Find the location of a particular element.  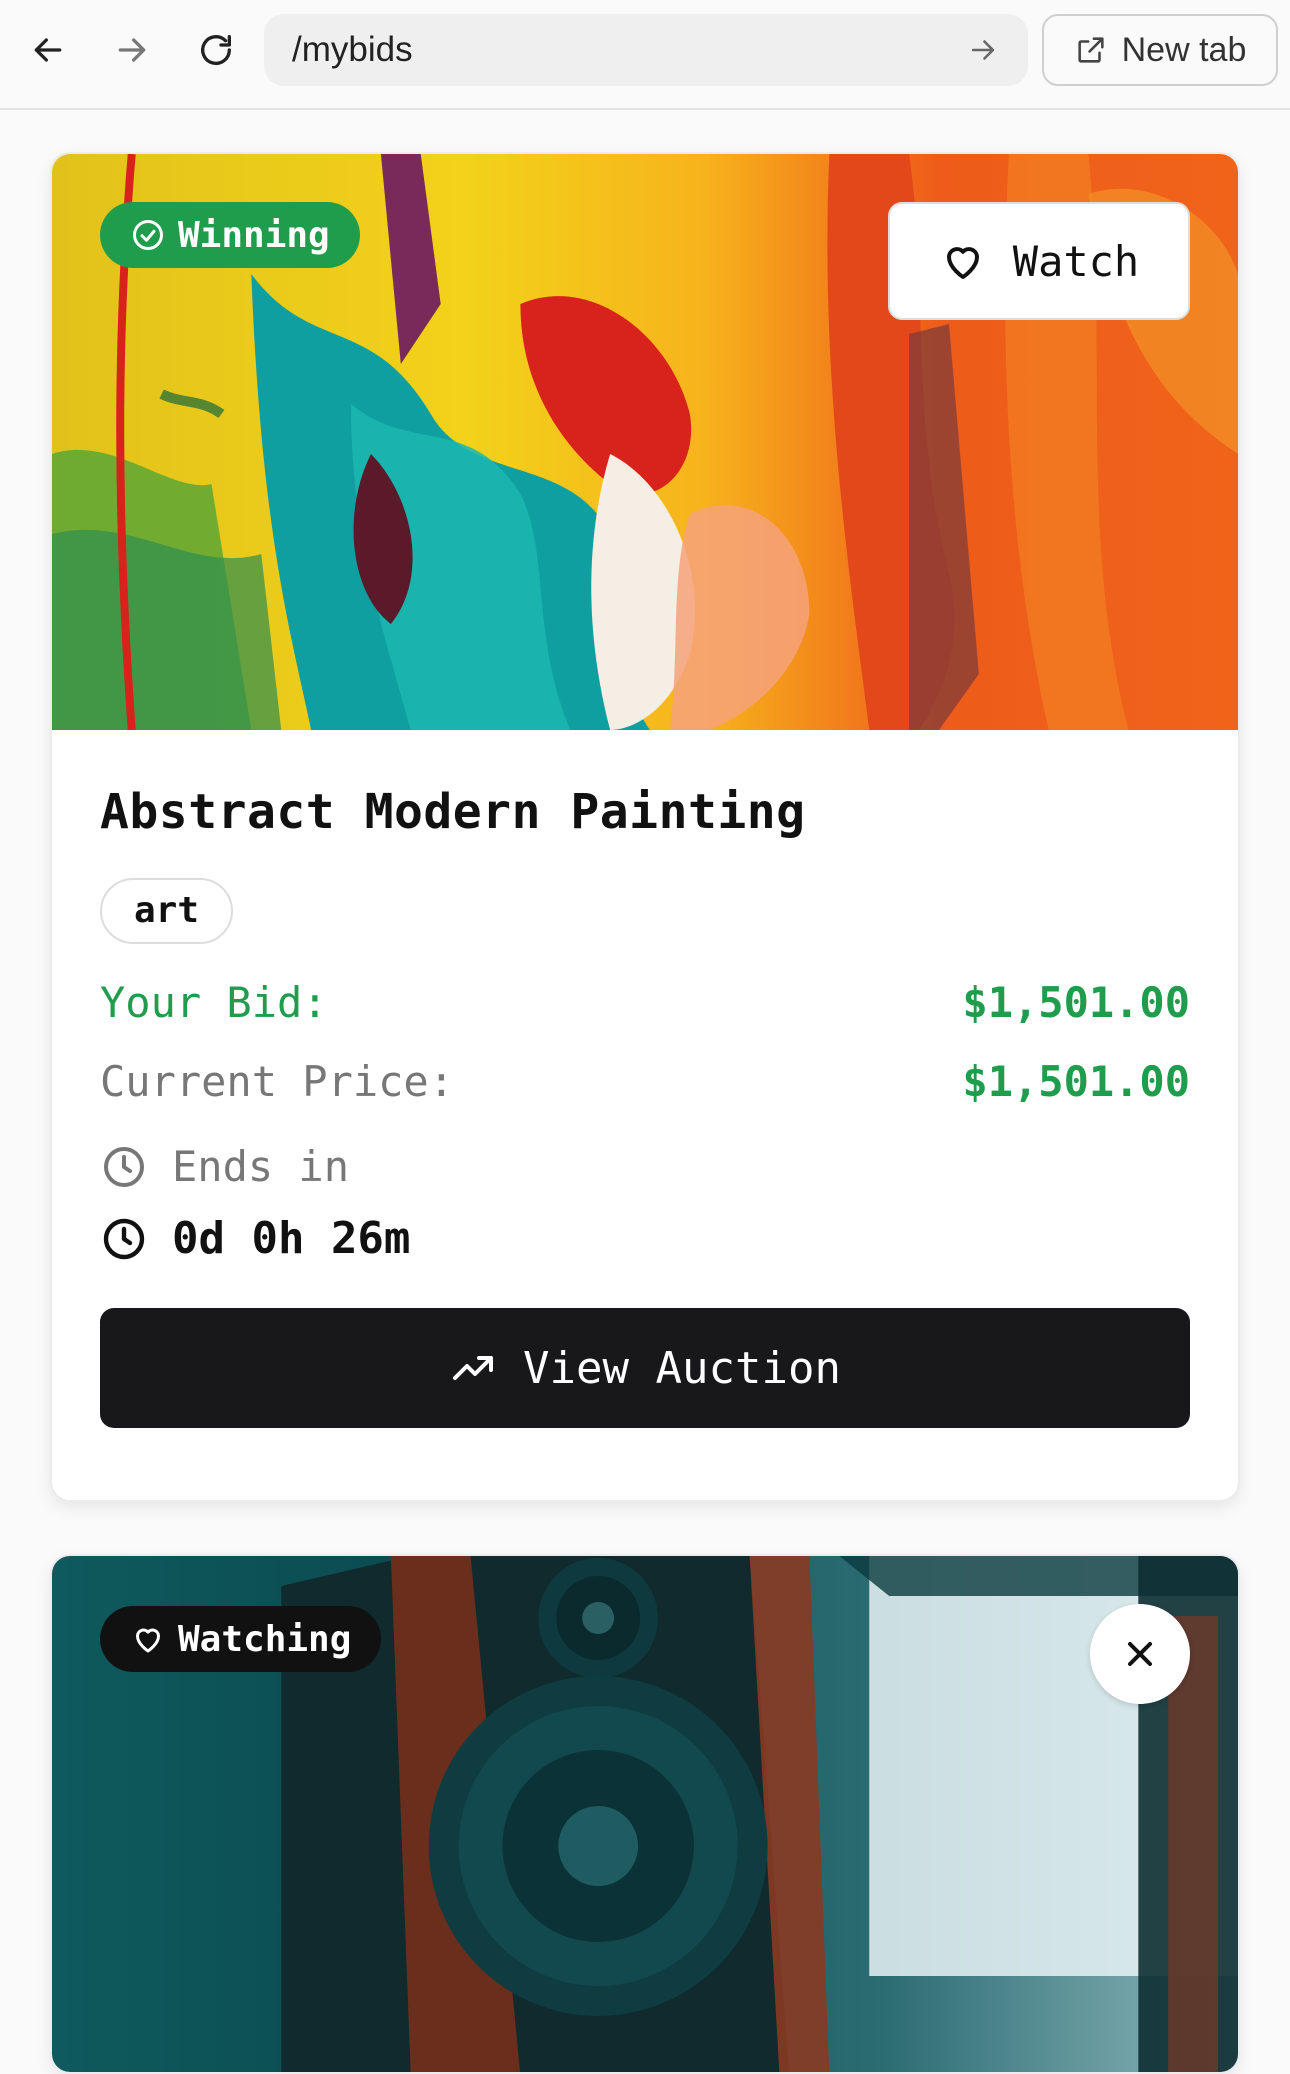

reload-icon is located at coordinates (216, 50).